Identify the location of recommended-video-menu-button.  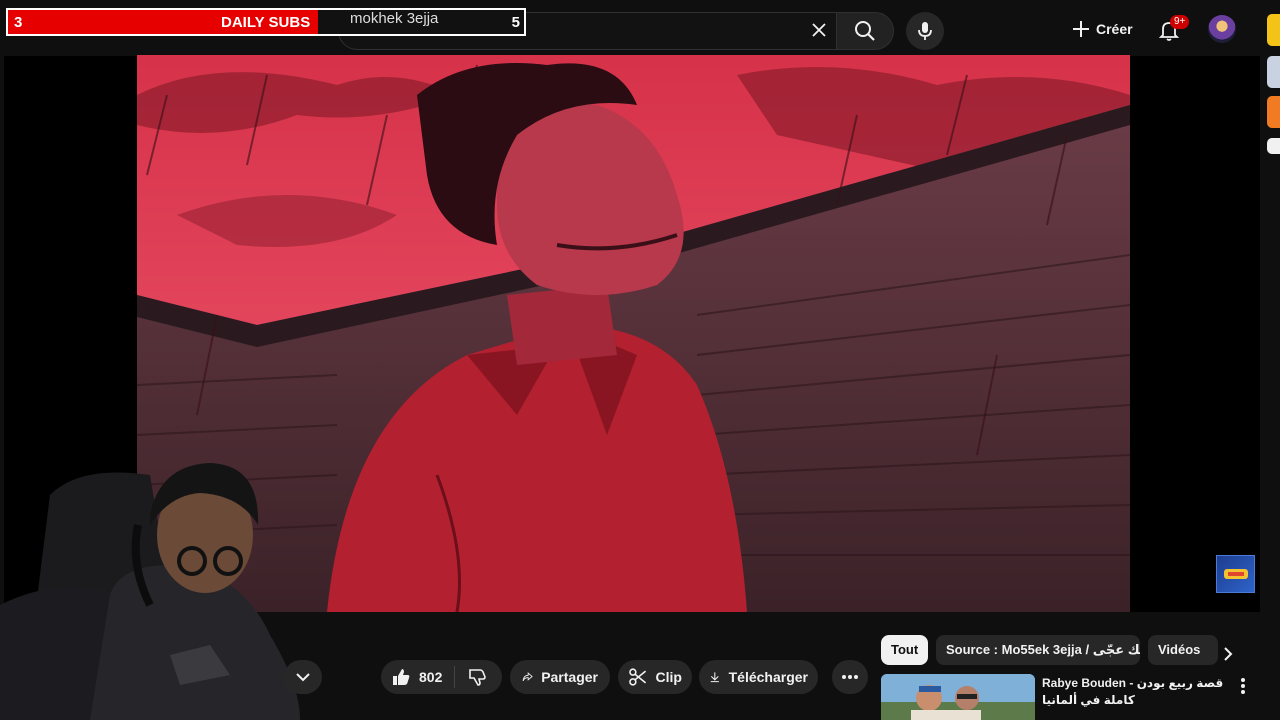
(1243, 686).